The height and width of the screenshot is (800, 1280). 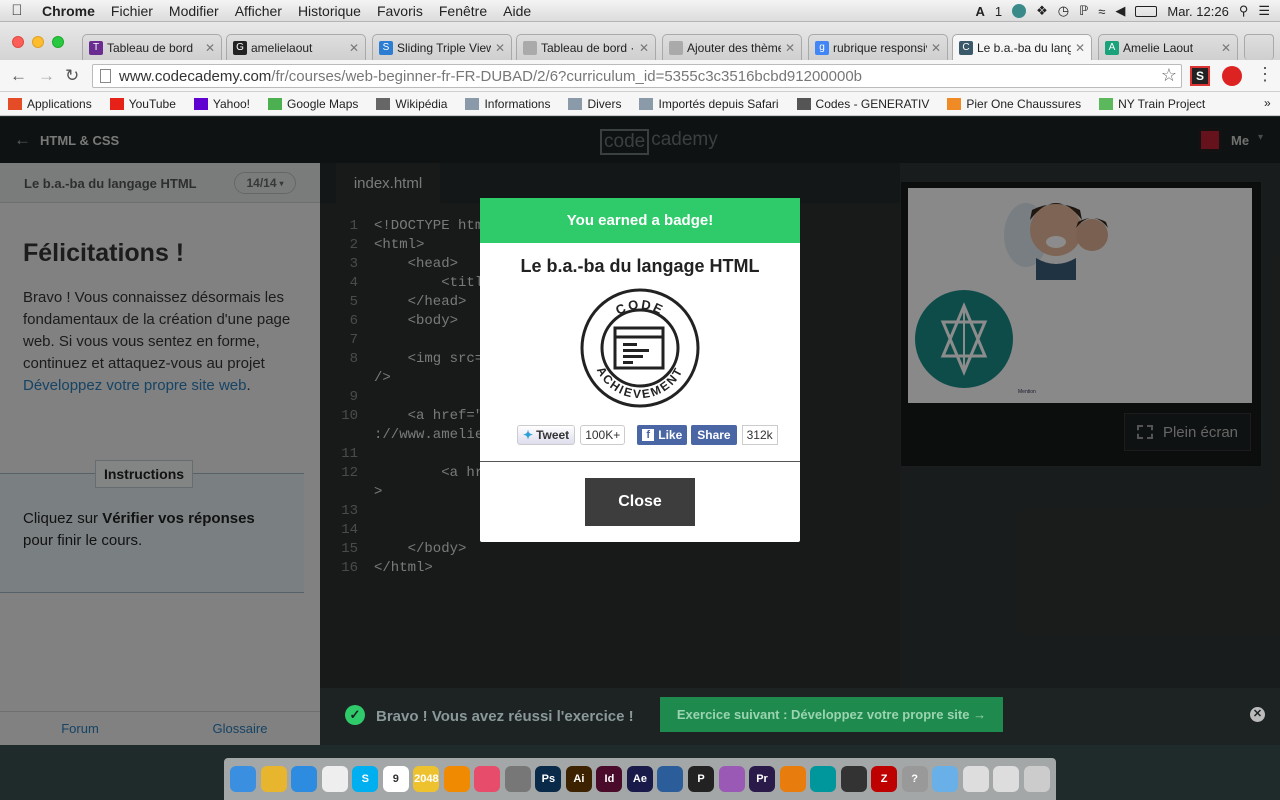 What do you see at coordinates (221, 104) in the screenshot?
I see `bookmark-item: Yahoo!` at bounding box center [221, 104].